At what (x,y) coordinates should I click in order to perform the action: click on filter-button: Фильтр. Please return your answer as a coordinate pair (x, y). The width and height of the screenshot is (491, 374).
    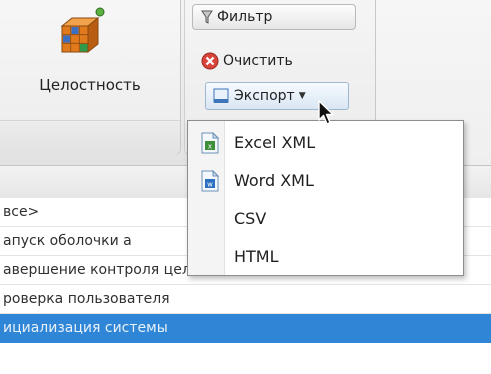
    Looking at the image, I should click on (274, 17).